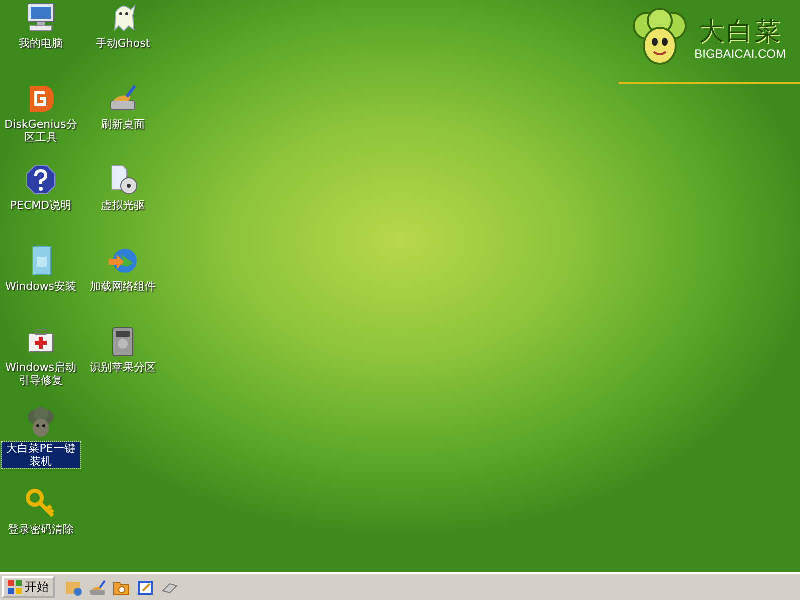 The height and width of the screenshot is (600, 800). Describe the element at coordinates (740, 54) in the screenshot. I see `logo-url: BIGBAICAI.COM` at that location.